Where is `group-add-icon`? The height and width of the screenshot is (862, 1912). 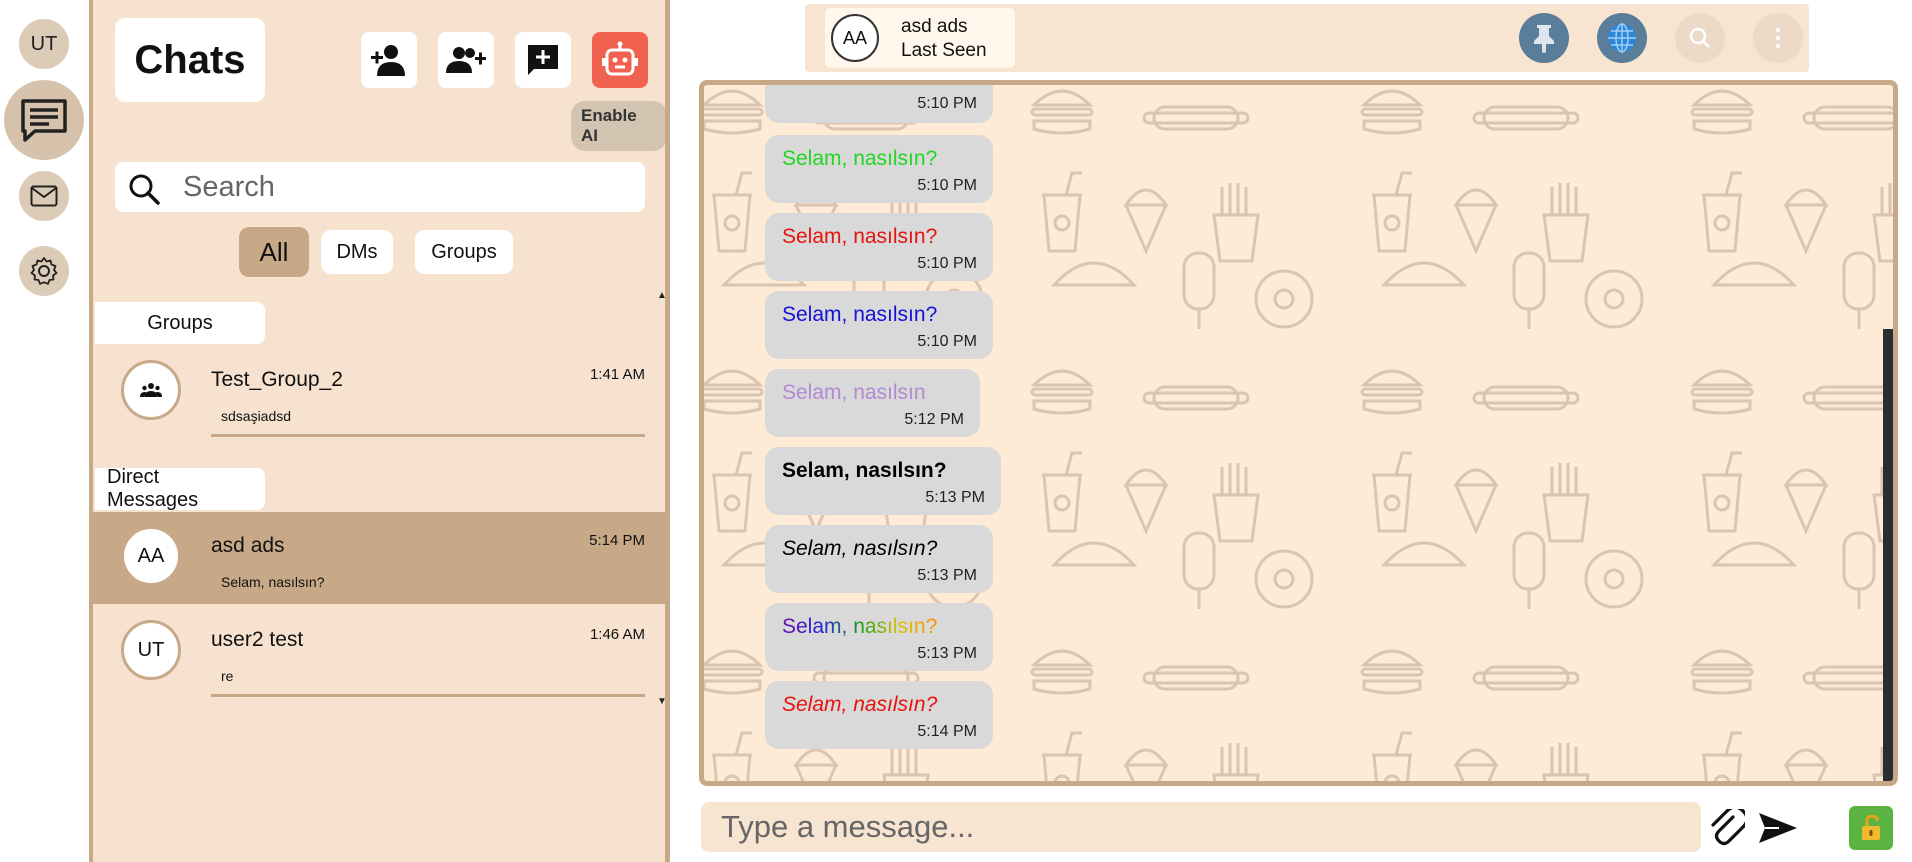
group-add-icon is located at coordinates (466, 60).